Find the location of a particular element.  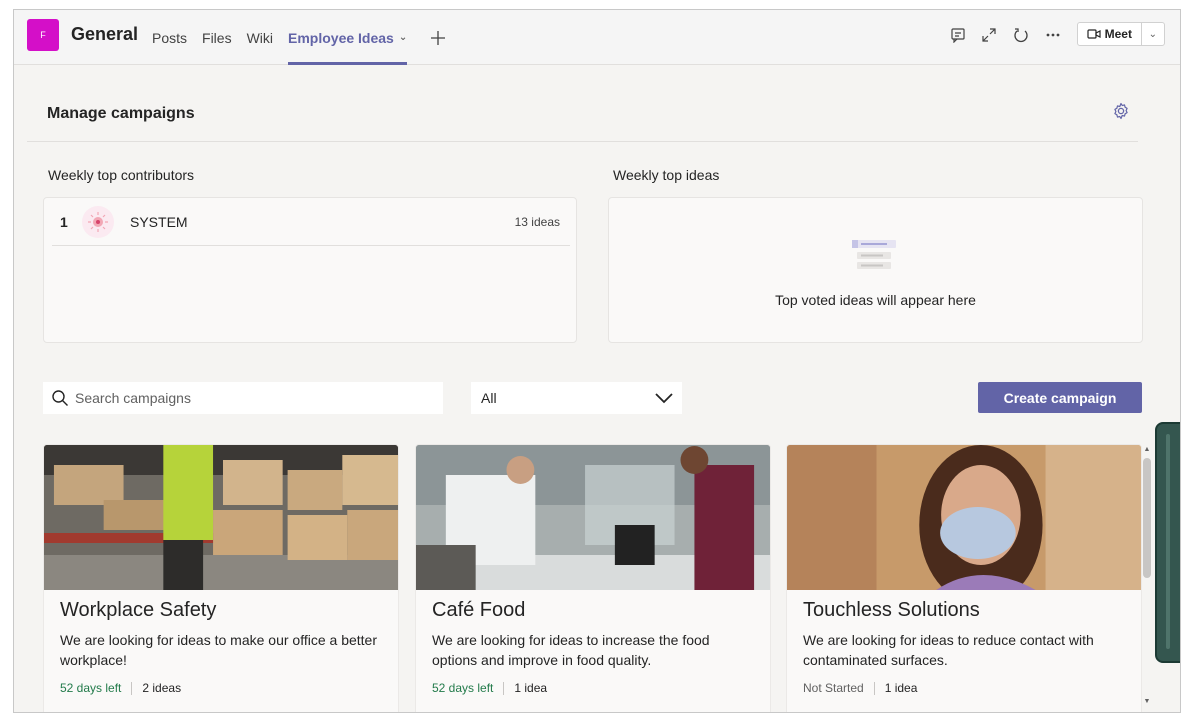

campaign-title: Touchless Solutions is located at coordinates (891, 610).